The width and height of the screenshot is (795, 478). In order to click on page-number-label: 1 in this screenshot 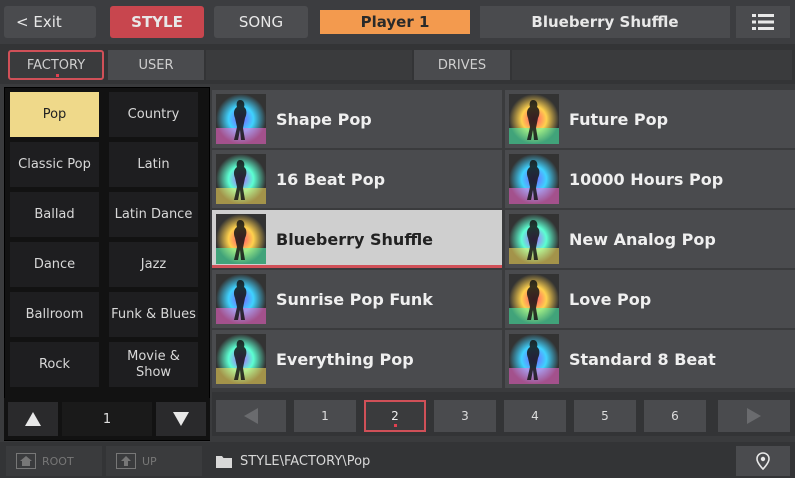, I will do `click(325, 416)`.